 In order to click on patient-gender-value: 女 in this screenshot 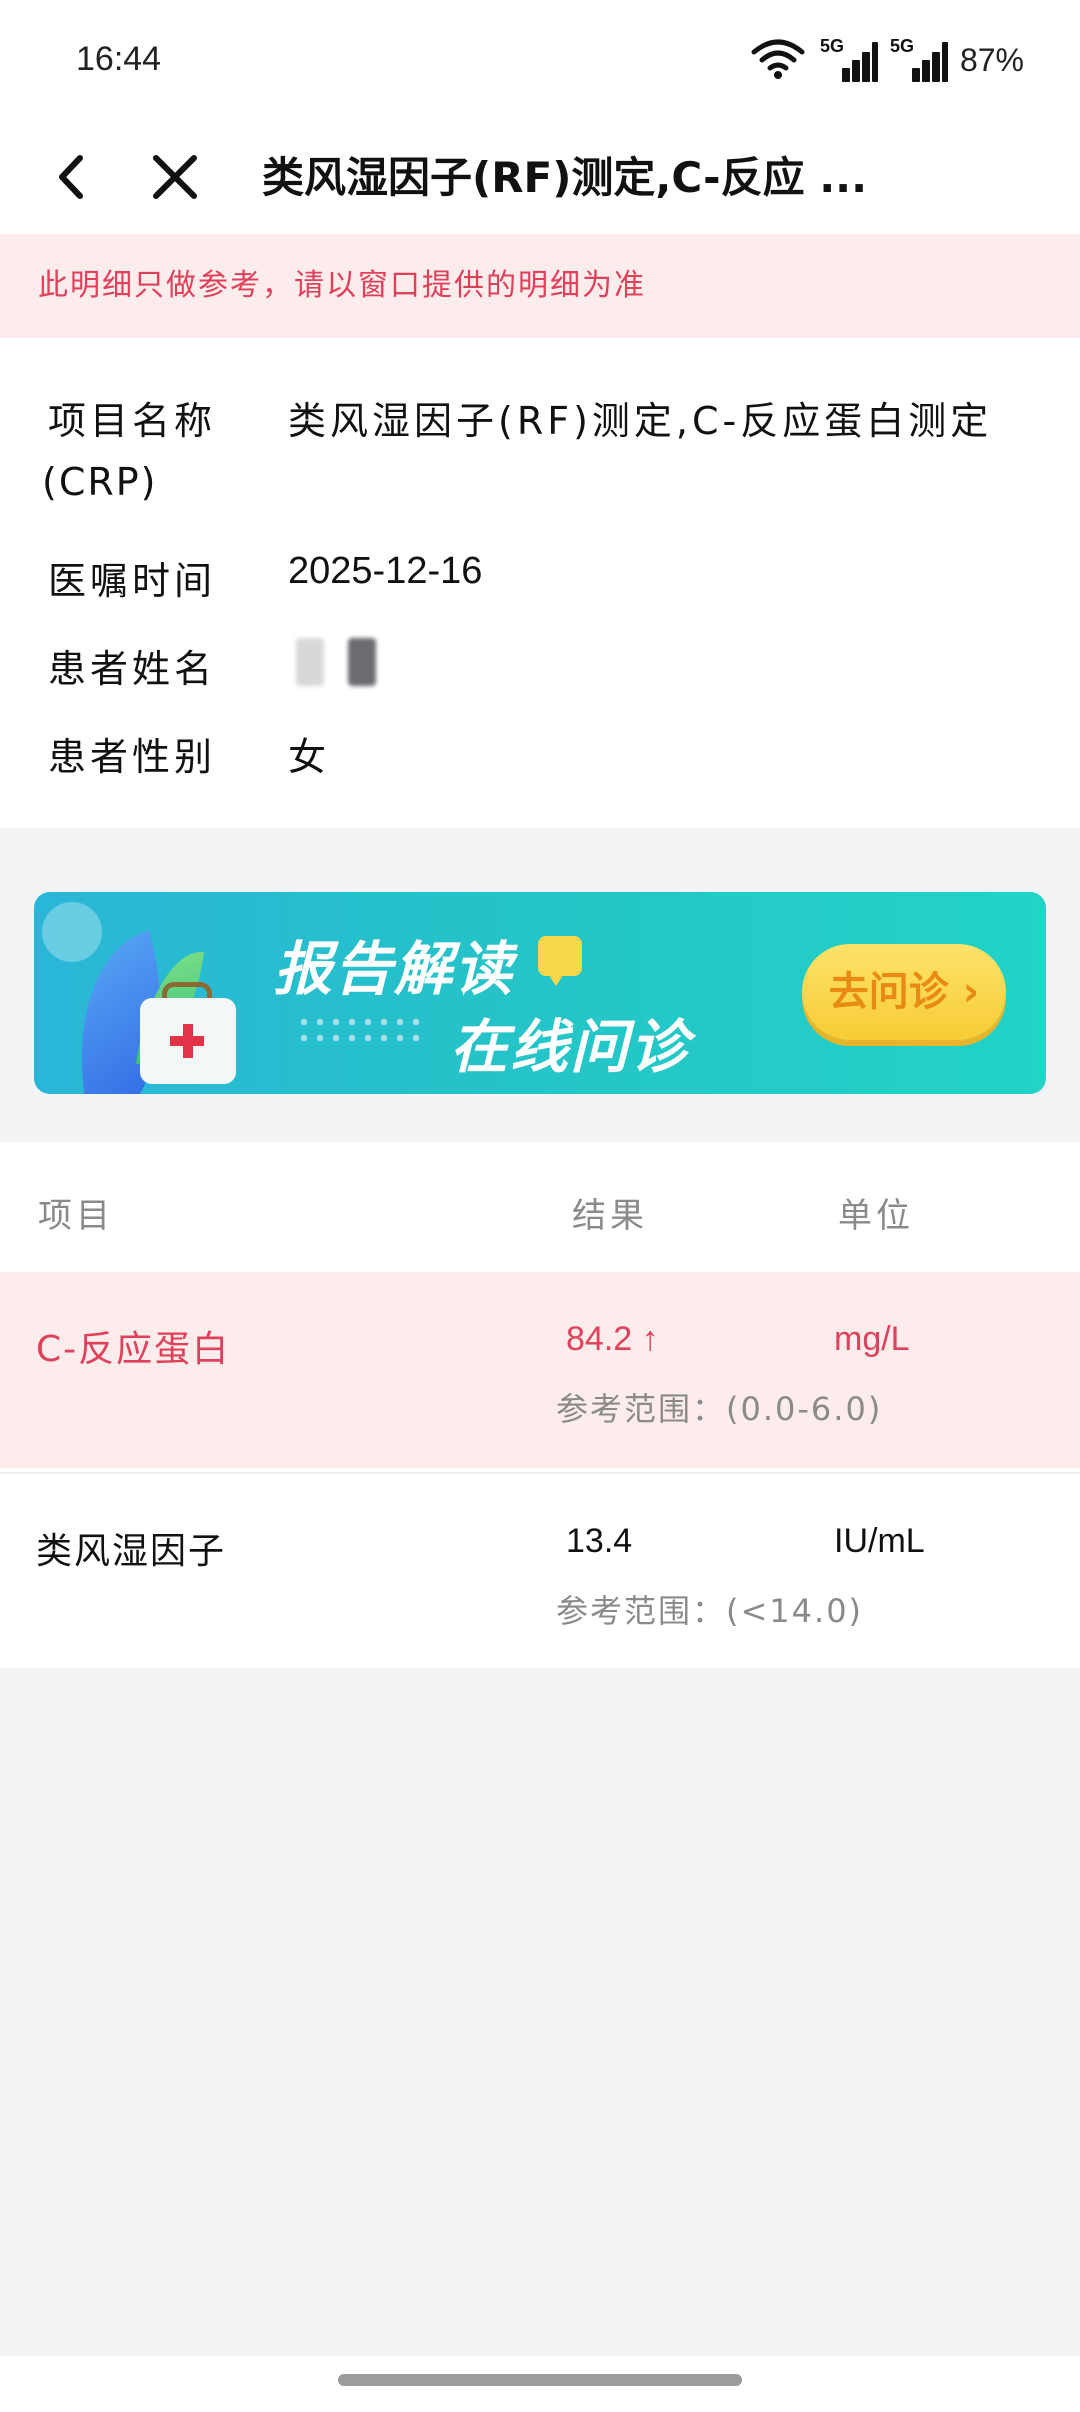, I will do `click(309, 757)`.